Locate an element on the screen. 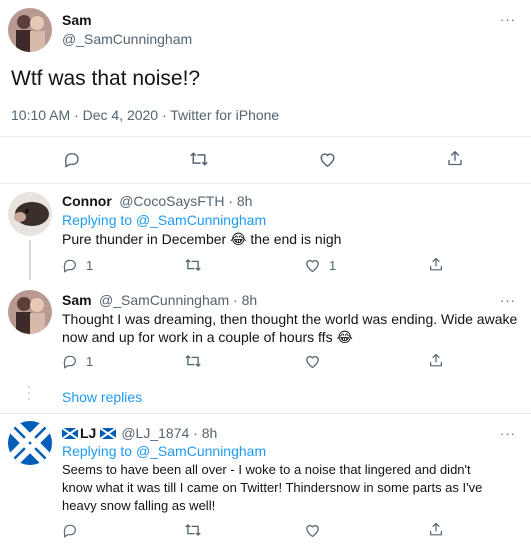 The height and width of the screenshot is (545, 531). like-action: 1 is located at coordinates (320, 265).